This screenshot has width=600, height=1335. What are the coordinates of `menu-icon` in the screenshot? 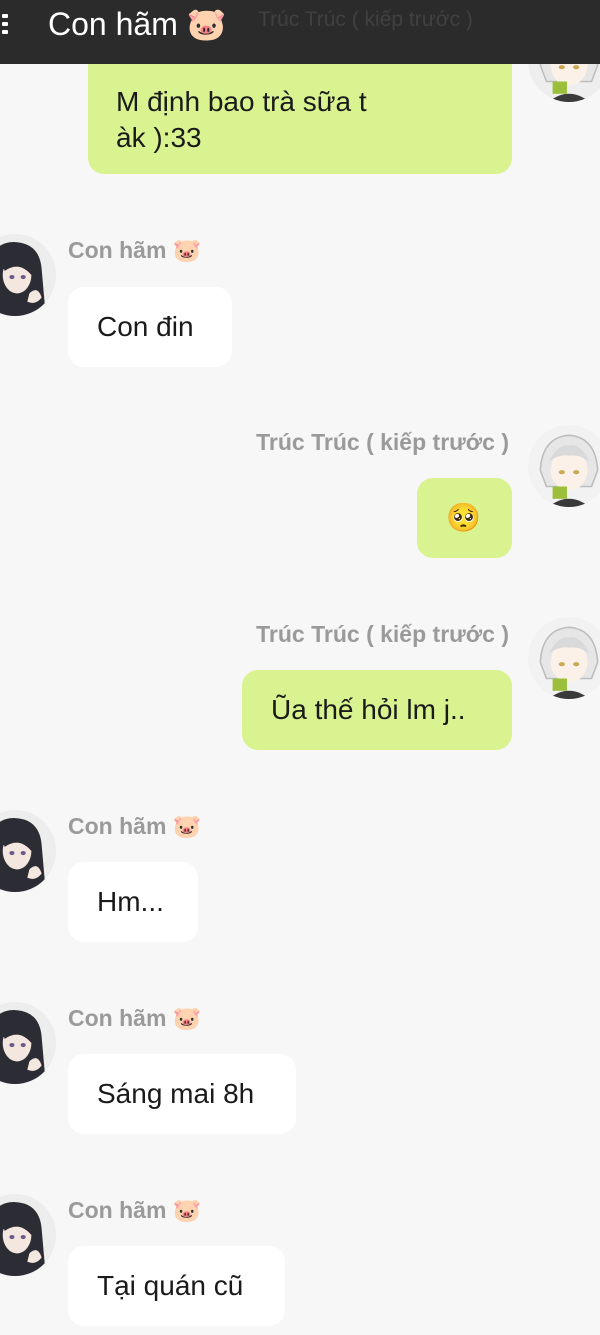 It's located at (7, 28).